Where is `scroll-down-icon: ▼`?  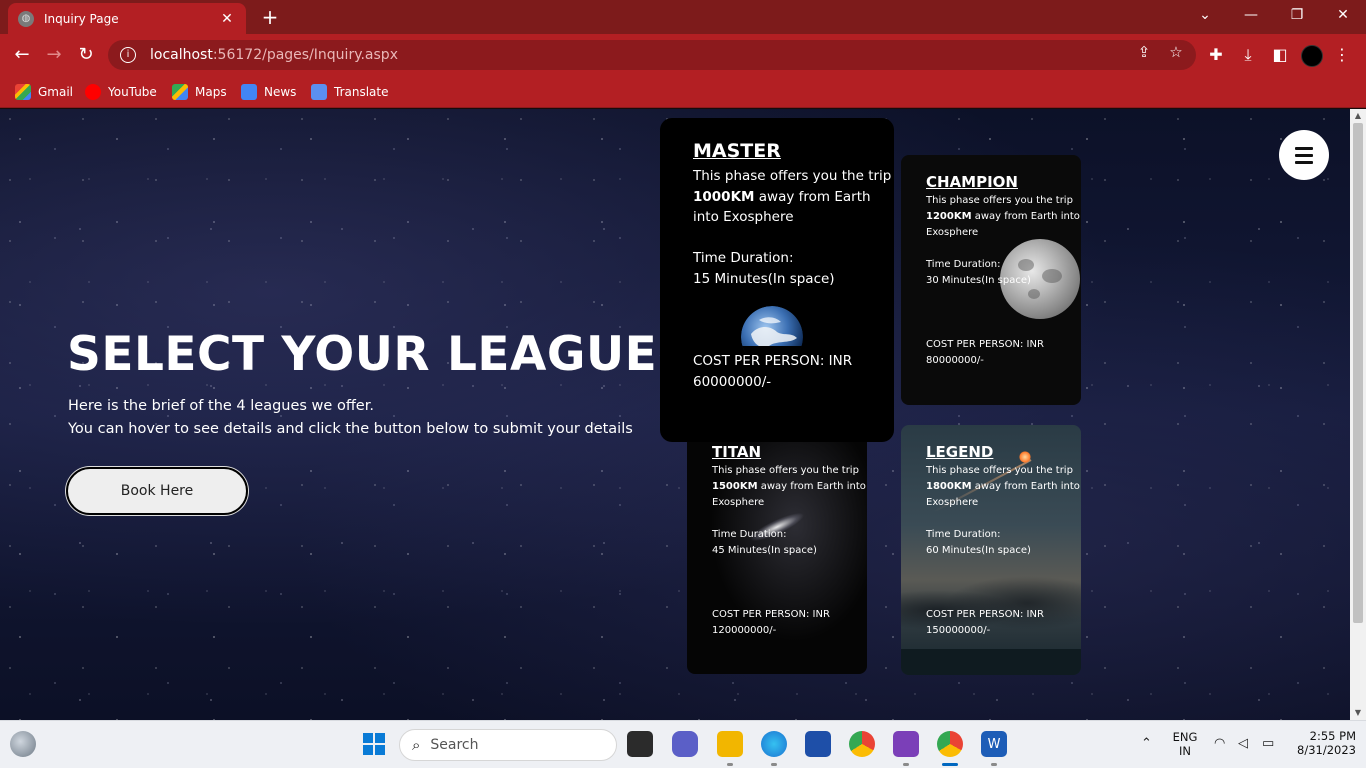 scroll-down-icon: ▼ is located at coordinates (1358, 713).